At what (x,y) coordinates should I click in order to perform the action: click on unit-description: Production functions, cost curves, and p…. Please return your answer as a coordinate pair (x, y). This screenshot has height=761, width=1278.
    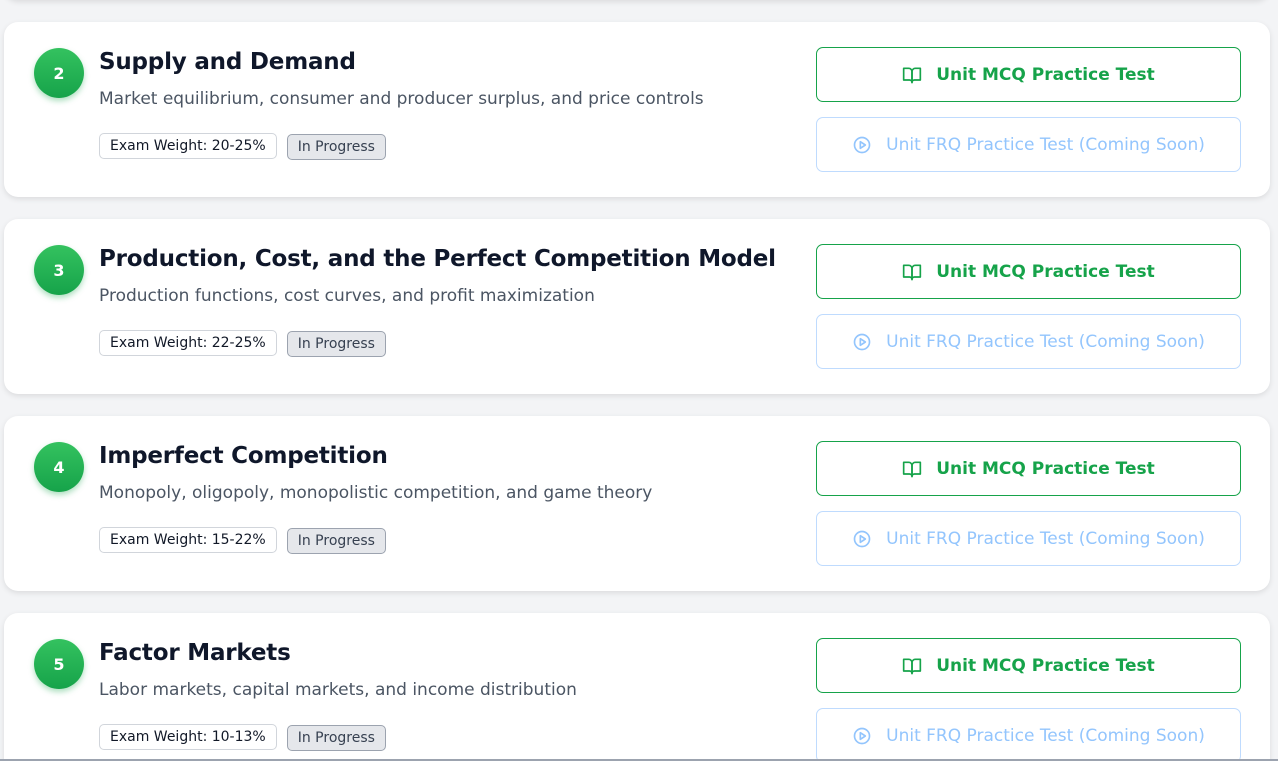
    Looking at the image, I should click on (347, 296).